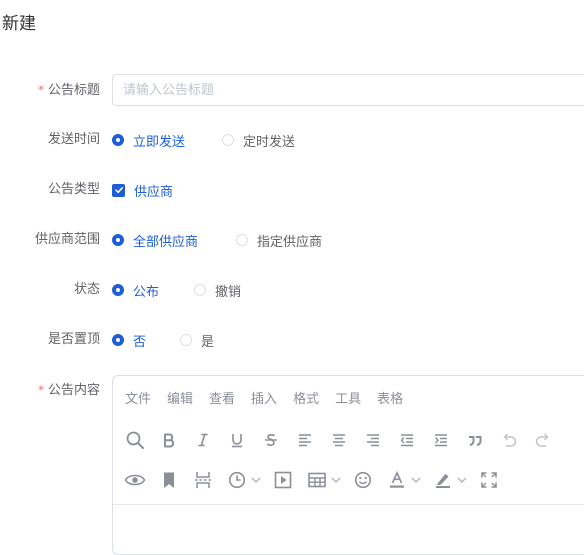 This screenshot has height=555, width=584. I want to click on radio-revoke: 撤销, so click(217, 290).